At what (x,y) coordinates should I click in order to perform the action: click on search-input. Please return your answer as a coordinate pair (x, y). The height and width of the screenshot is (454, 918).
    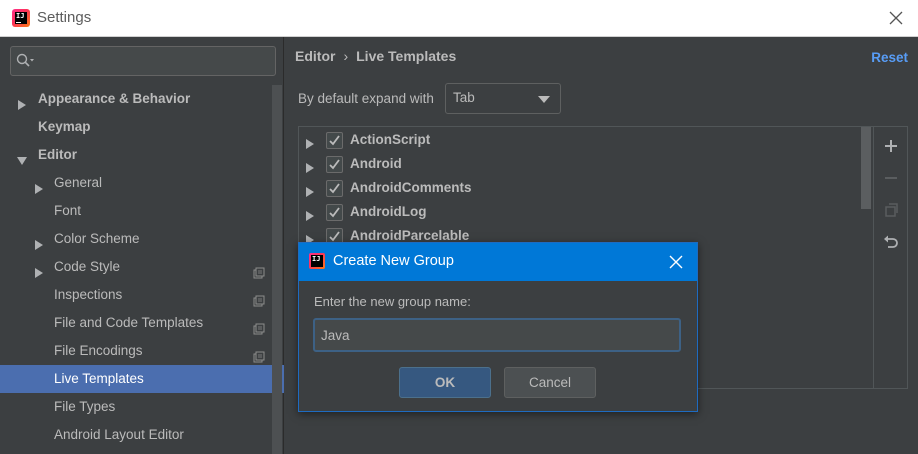
    Looking at the image, I should click on (143, 61).